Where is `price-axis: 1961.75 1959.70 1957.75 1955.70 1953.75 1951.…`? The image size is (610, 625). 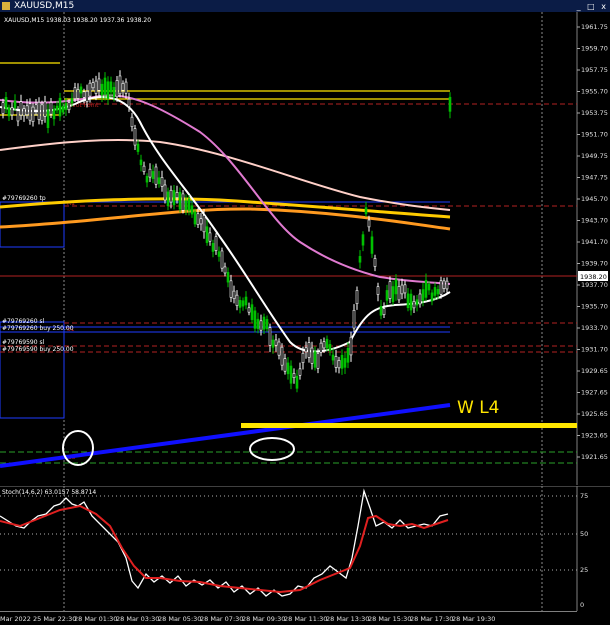 price-axis: 1961.75 1959.70 1957.75 1955.70 1953.75 1951.… is located at coordinates (592, 242).